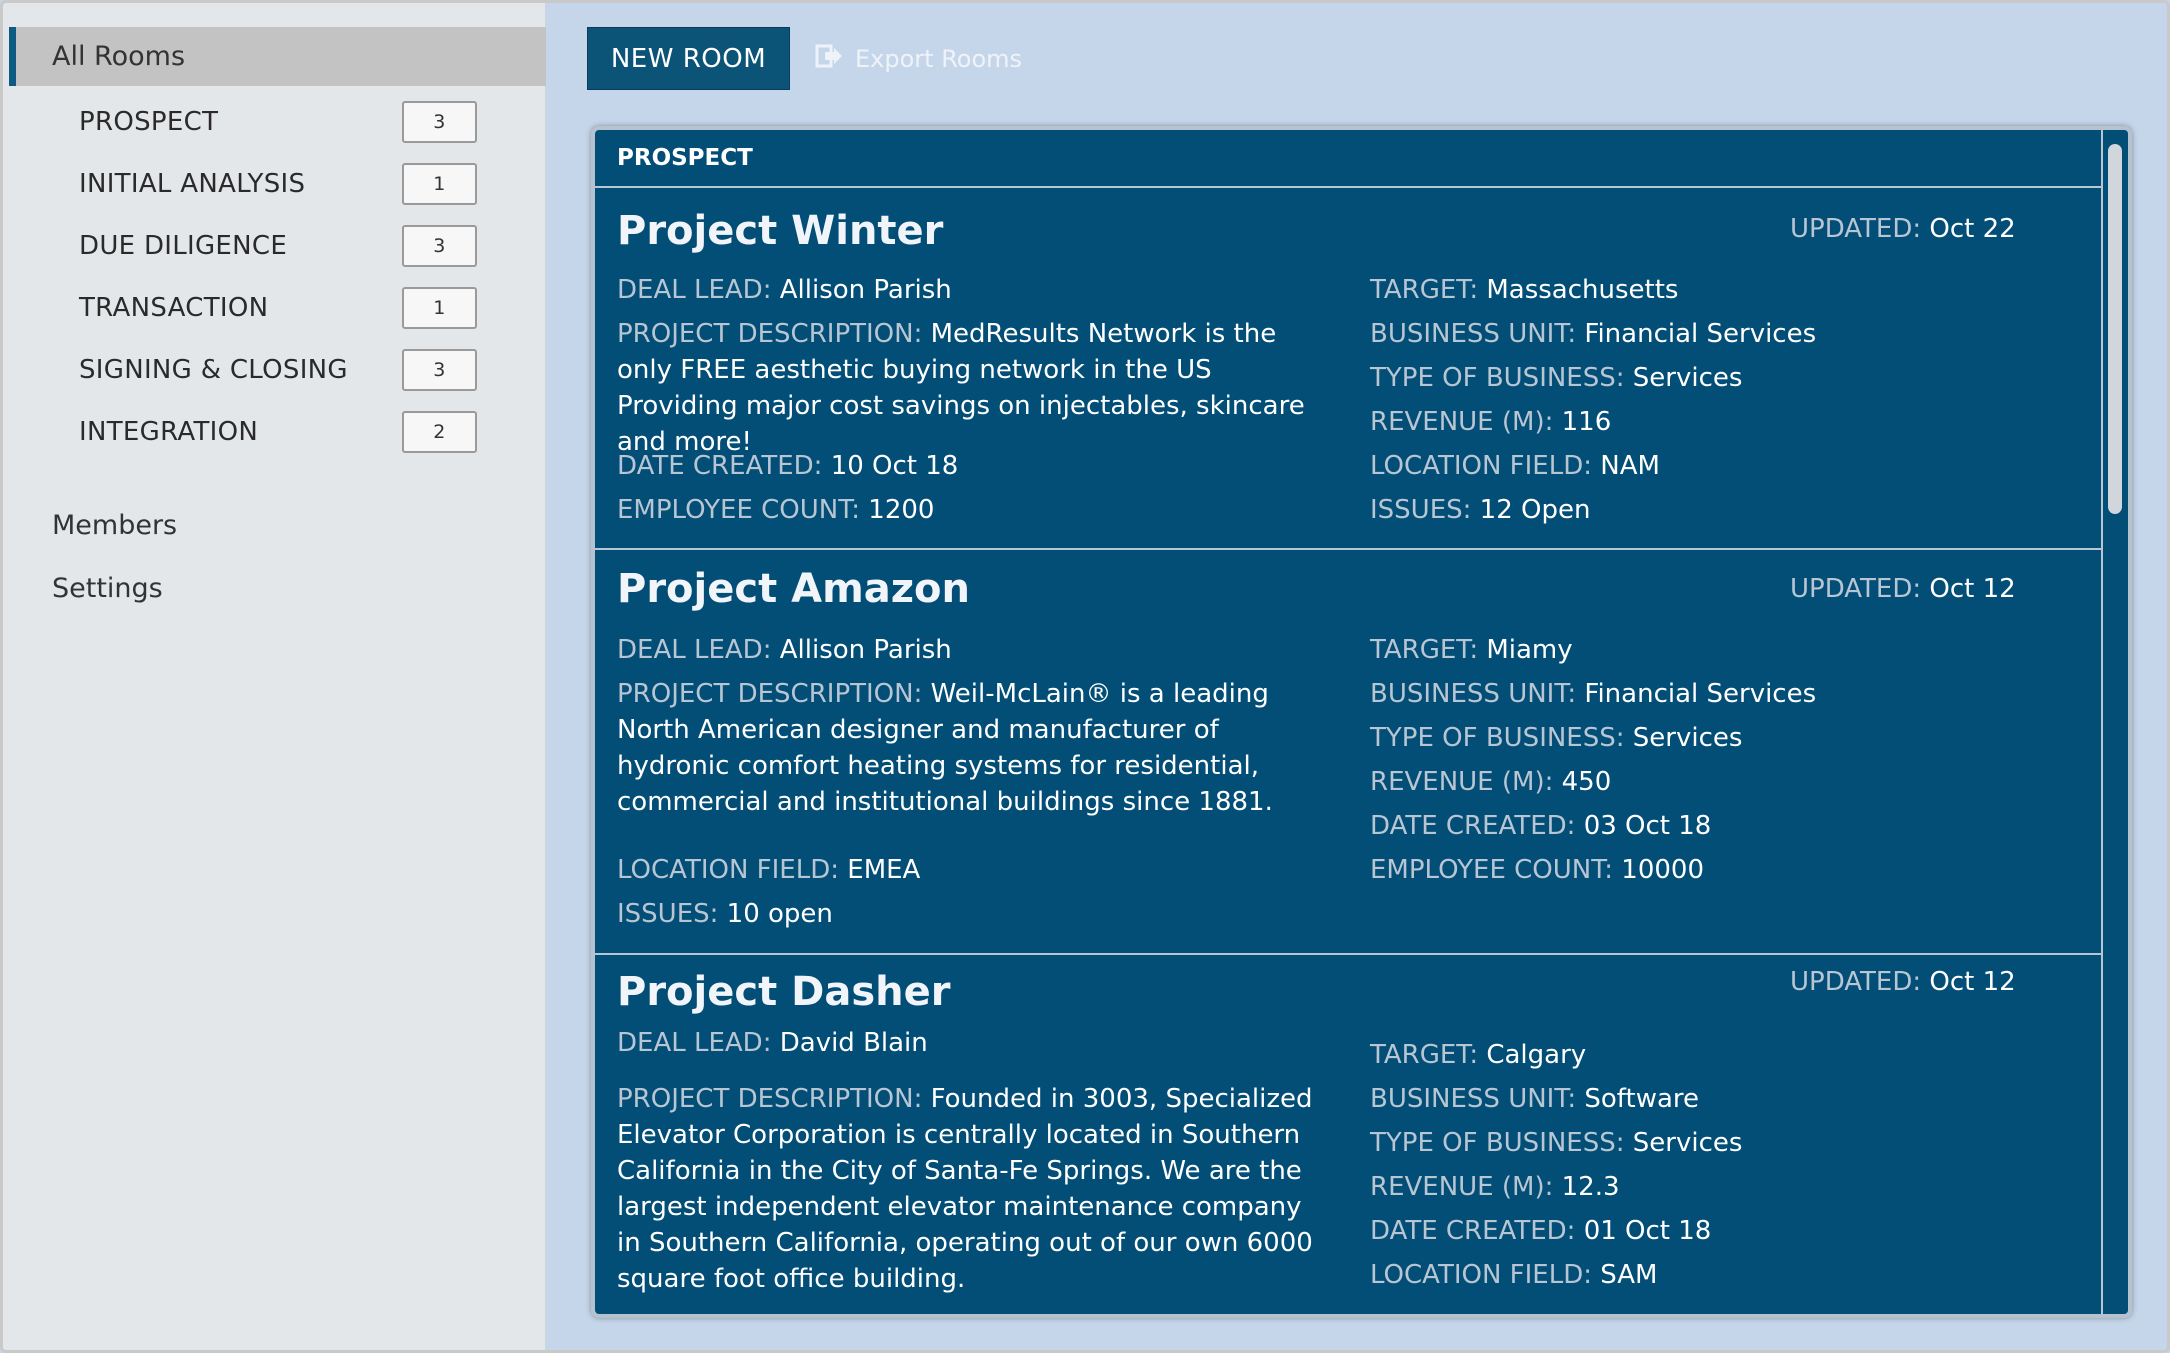  I want to click on sidebar-item-members: Members, so click(114, 525).